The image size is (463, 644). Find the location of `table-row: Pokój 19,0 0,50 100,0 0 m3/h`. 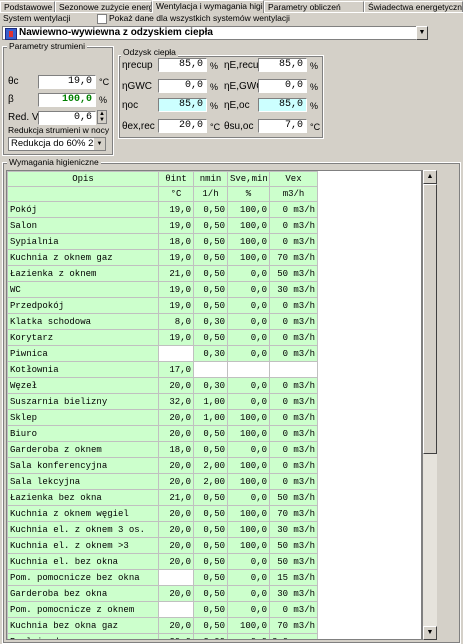

table-row: Pokój 19,0 0,50 100,0 0 m3/h is located at coordinates (162, 209).